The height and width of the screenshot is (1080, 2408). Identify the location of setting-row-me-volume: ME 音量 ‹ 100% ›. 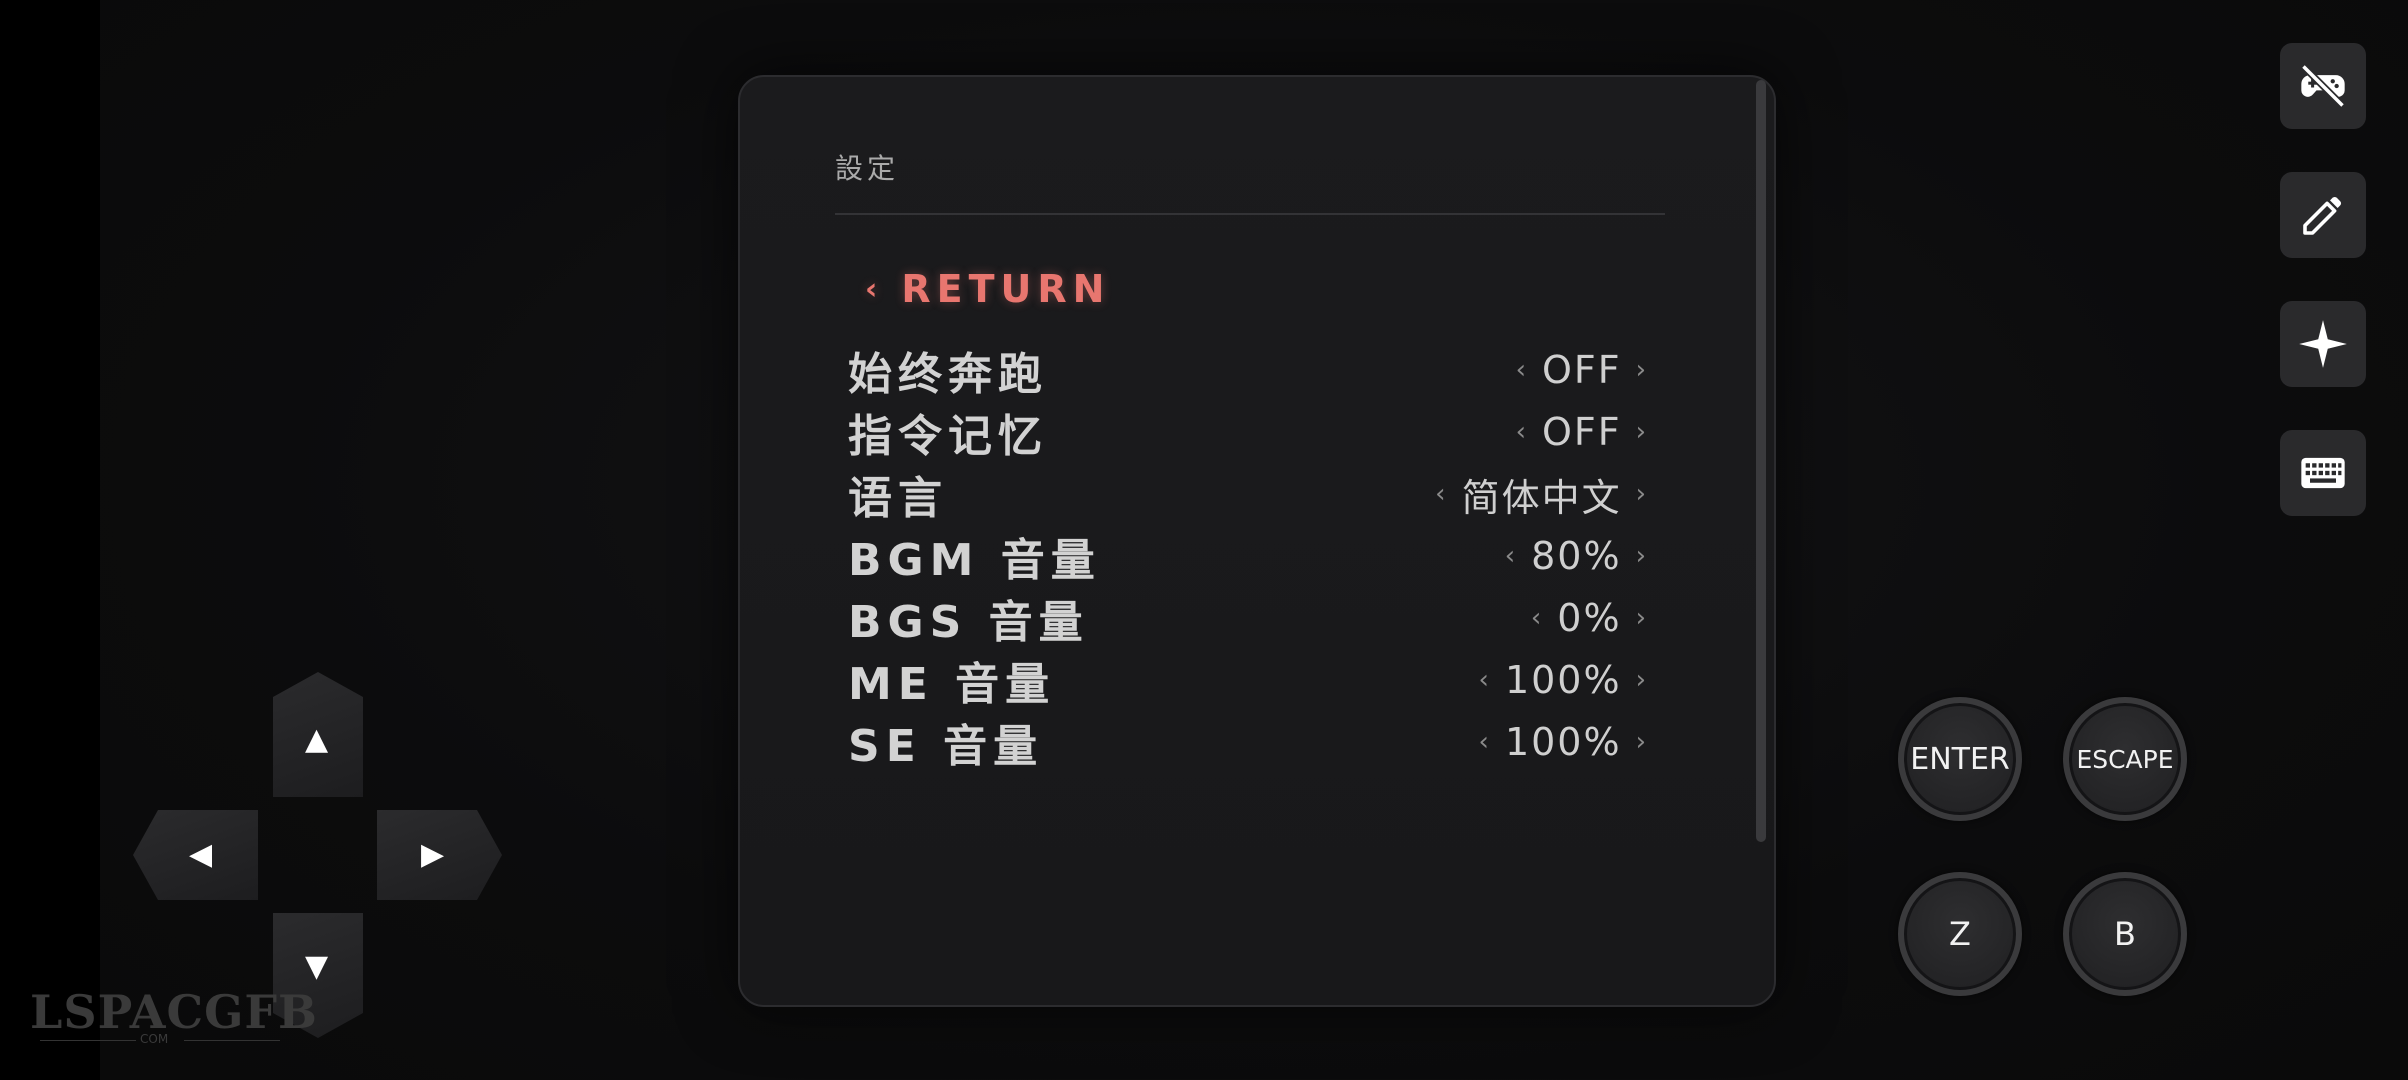
(1248, 680).